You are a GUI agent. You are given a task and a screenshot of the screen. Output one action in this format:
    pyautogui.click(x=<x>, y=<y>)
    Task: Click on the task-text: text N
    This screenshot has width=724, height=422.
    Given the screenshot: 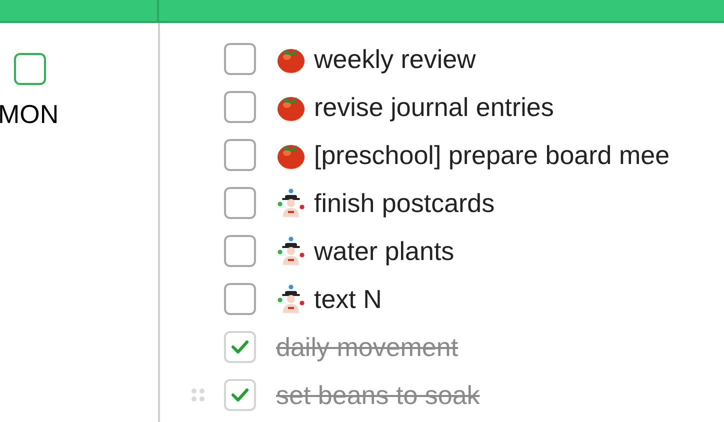 What is the action you would take?
    pyautogui.click(x=348, y=299)
    